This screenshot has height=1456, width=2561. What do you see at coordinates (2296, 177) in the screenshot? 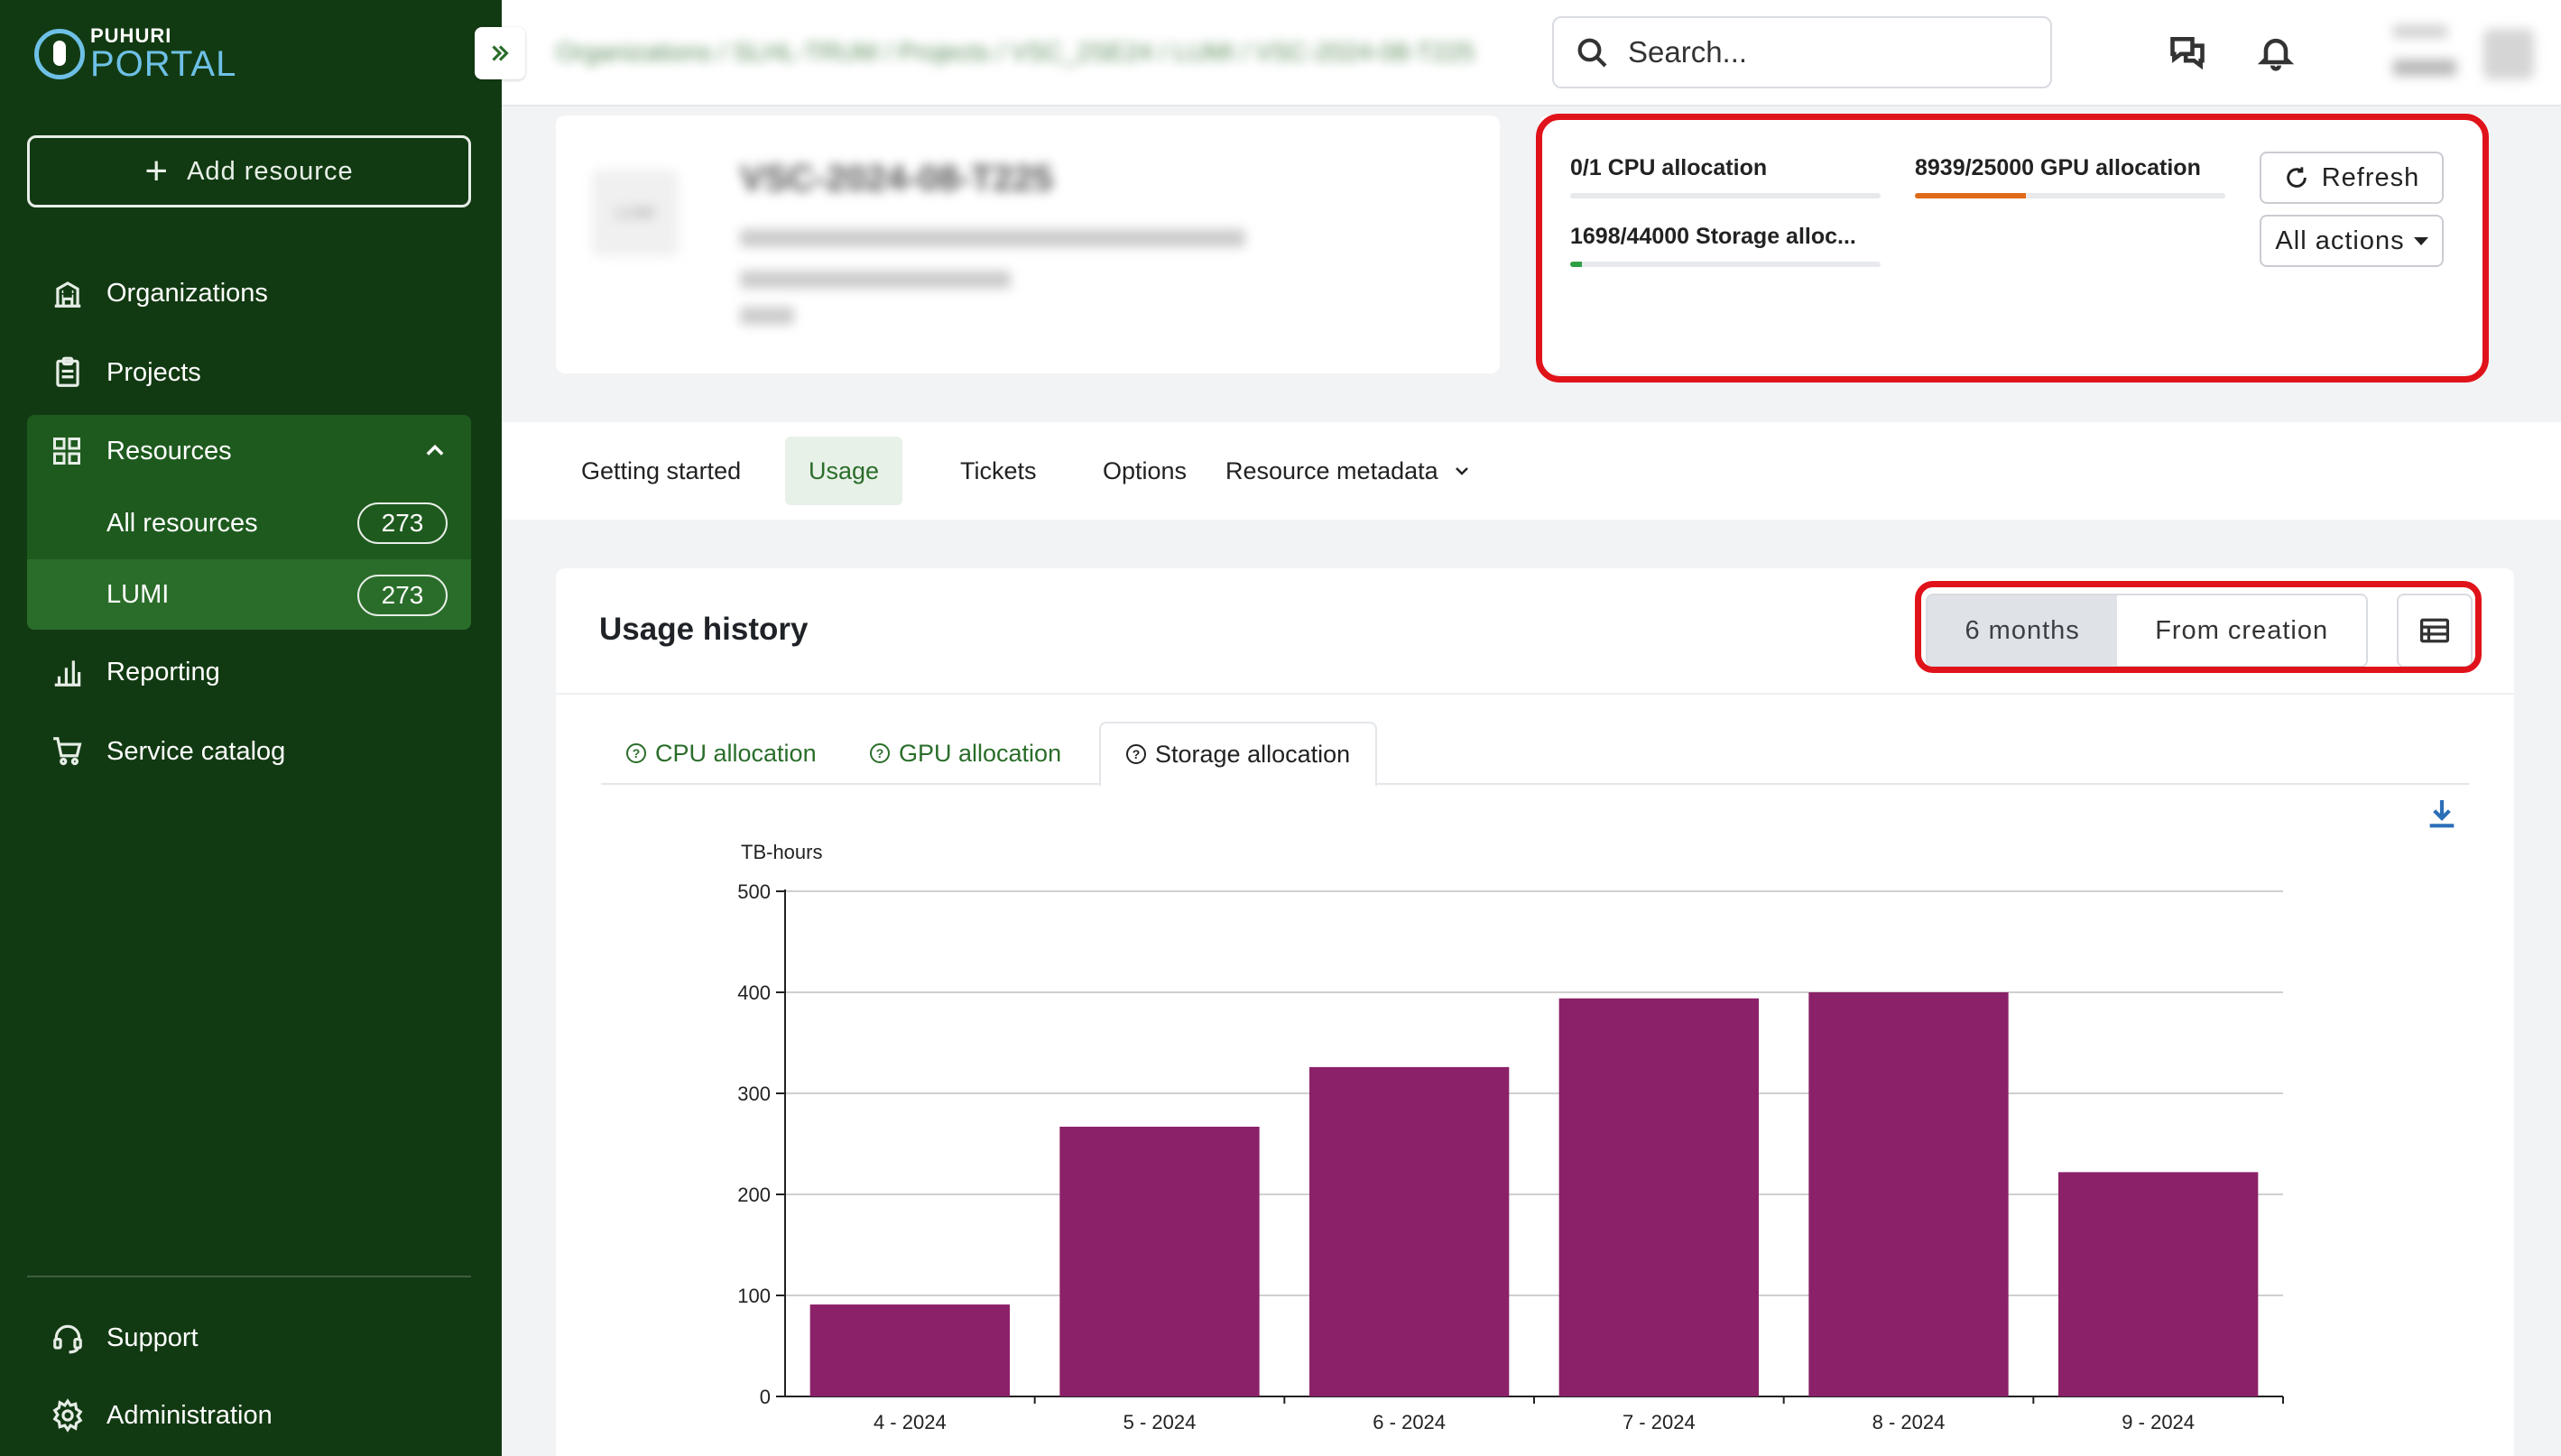
I see `refresh-icon` at bounding box center [2296, 177].